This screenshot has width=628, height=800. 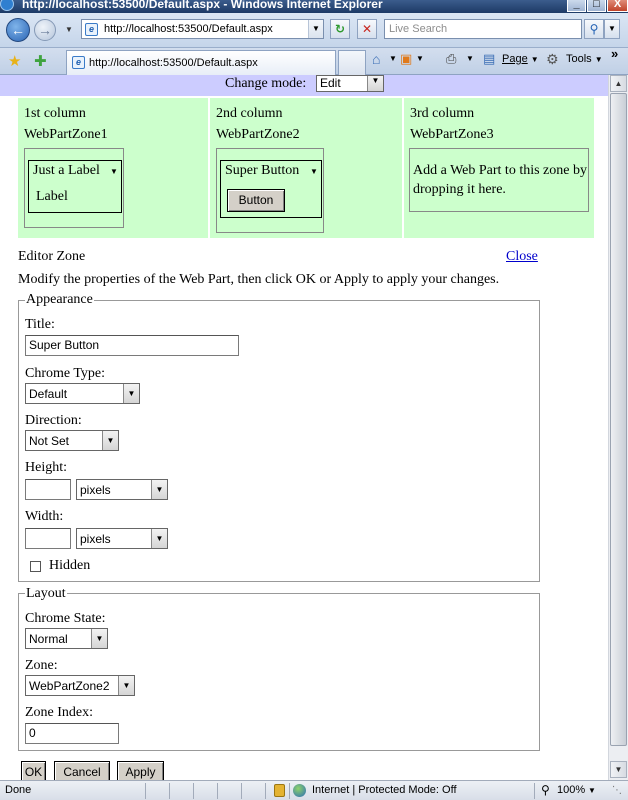 What do you see at coordinates (173, 63) in the screenshot?
I see `tab-label: http://localhost:53500/Default.aspx` at bounding box center [173, 63].